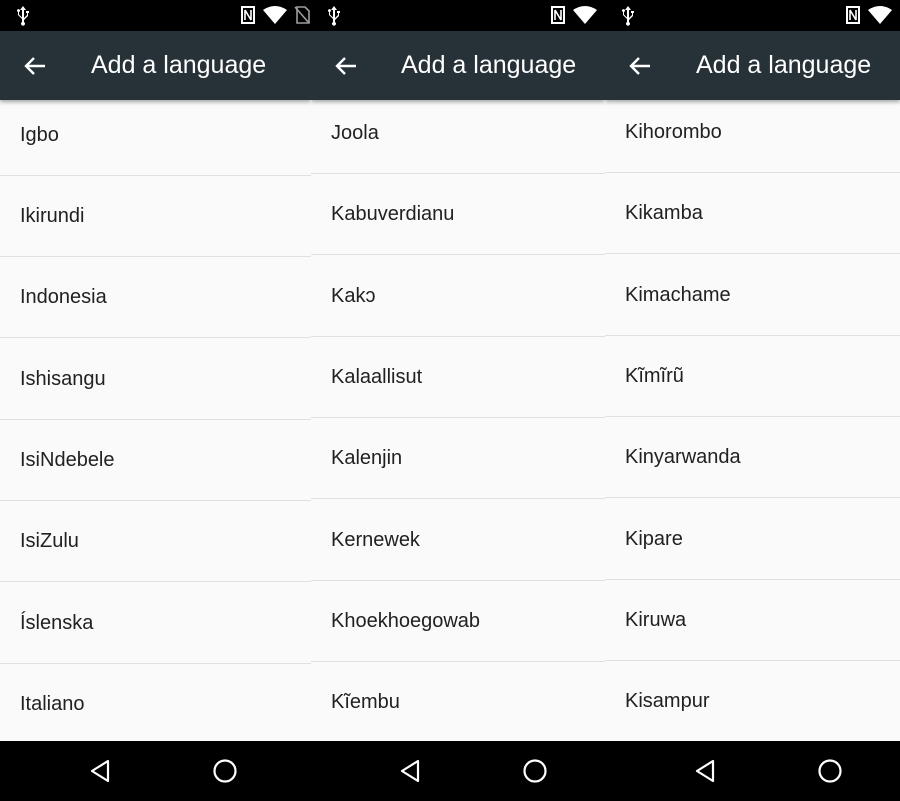  What do you see at coordinates (458, 133) in the screenshot?
I see `language-item: Joola` at bounding box center [458, 133].